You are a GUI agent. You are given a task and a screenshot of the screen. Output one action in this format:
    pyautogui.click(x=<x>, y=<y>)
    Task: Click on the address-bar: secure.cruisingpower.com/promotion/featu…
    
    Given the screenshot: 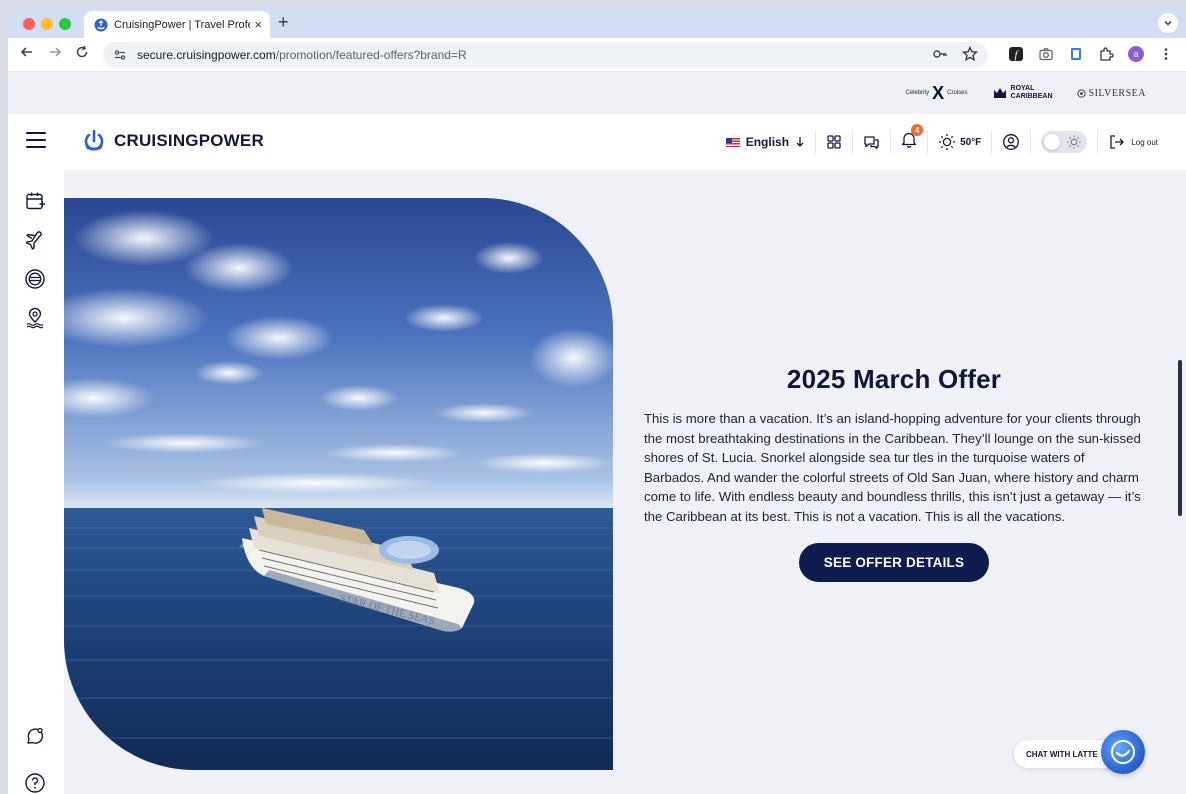 What is the action you would take?
    pyautogui.click(x=545, y=55)
    